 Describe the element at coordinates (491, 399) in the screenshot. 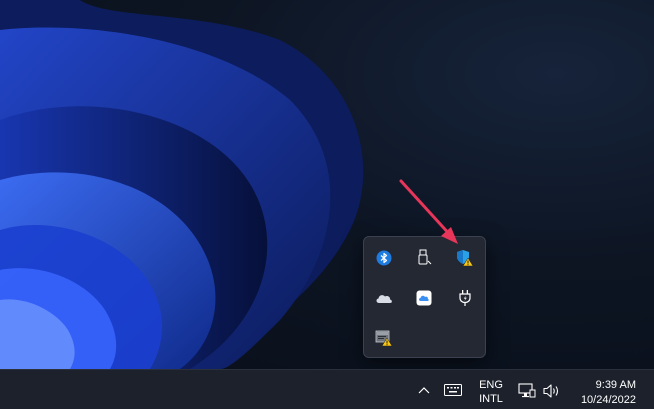

I see `keyboard-layout: INTL` at that location.